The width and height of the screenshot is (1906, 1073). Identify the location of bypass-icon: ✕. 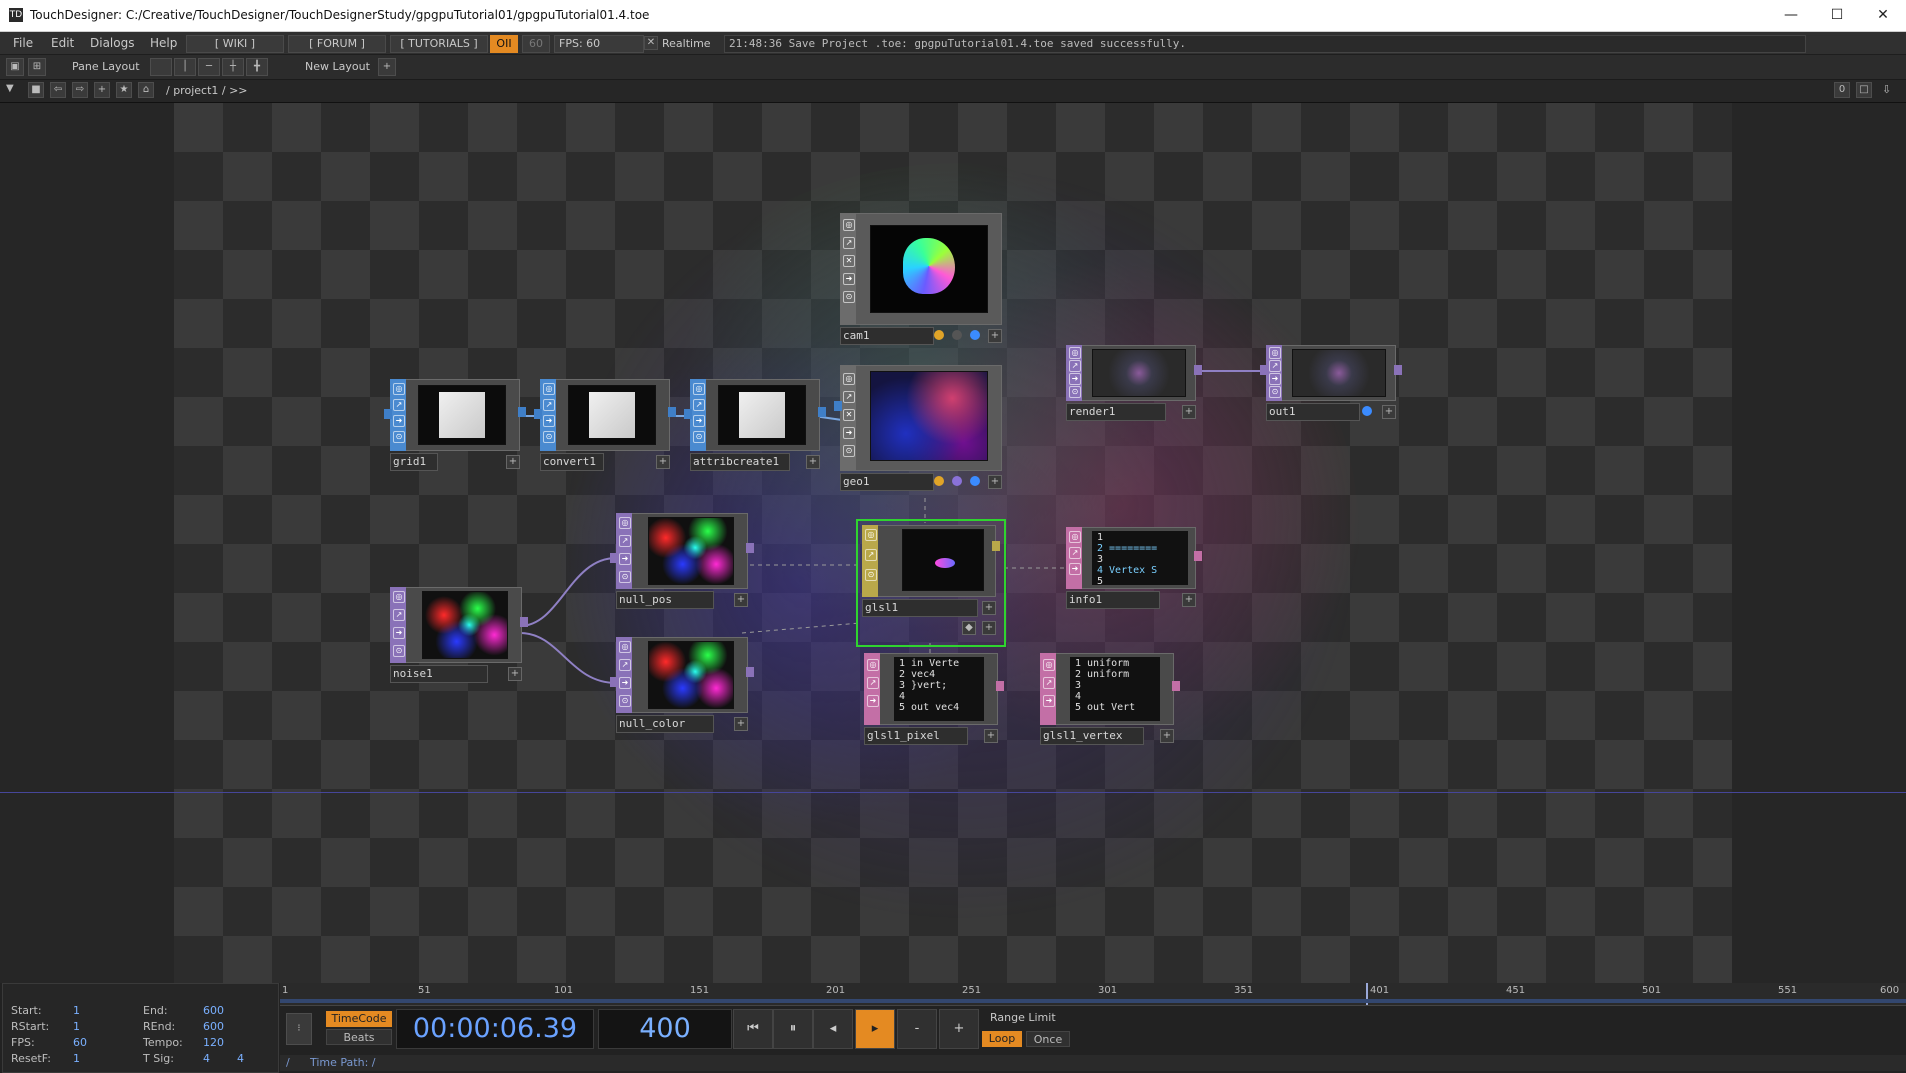
(849, 415).